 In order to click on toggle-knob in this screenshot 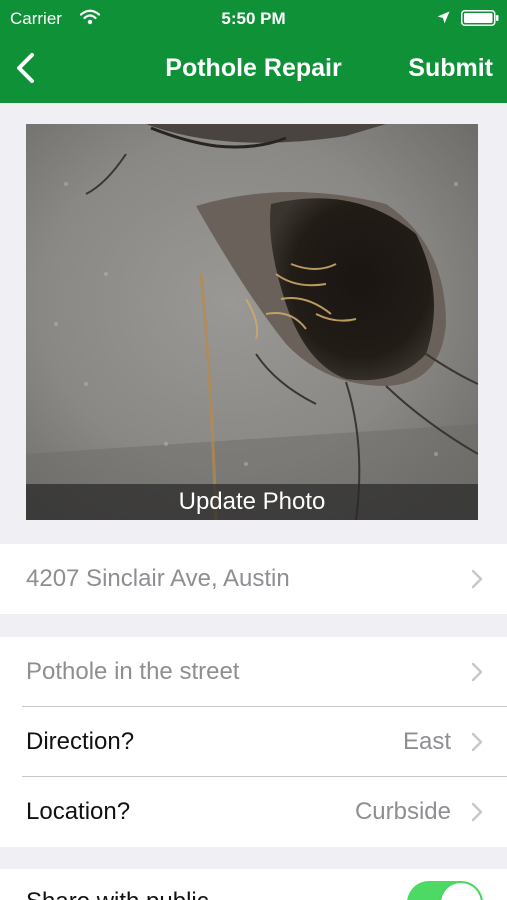, I will do `click(461, 891)`.